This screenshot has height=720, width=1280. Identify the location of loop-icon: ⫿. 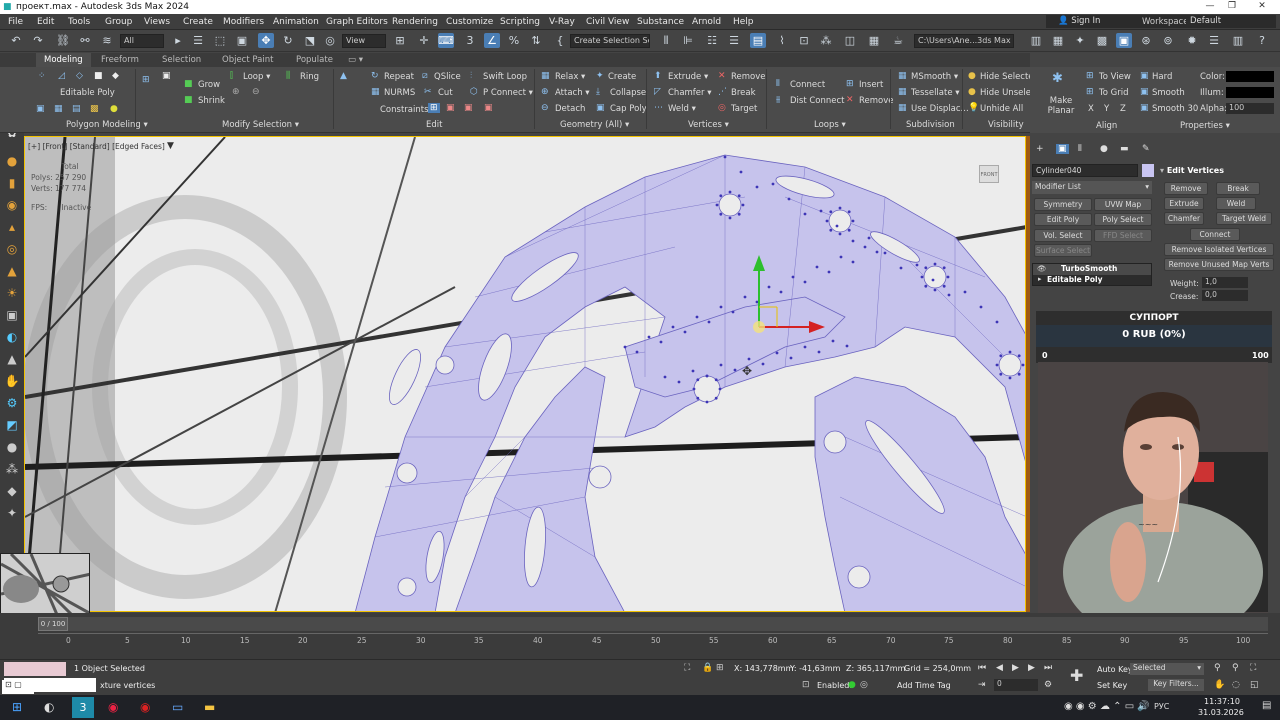
(231, 76).